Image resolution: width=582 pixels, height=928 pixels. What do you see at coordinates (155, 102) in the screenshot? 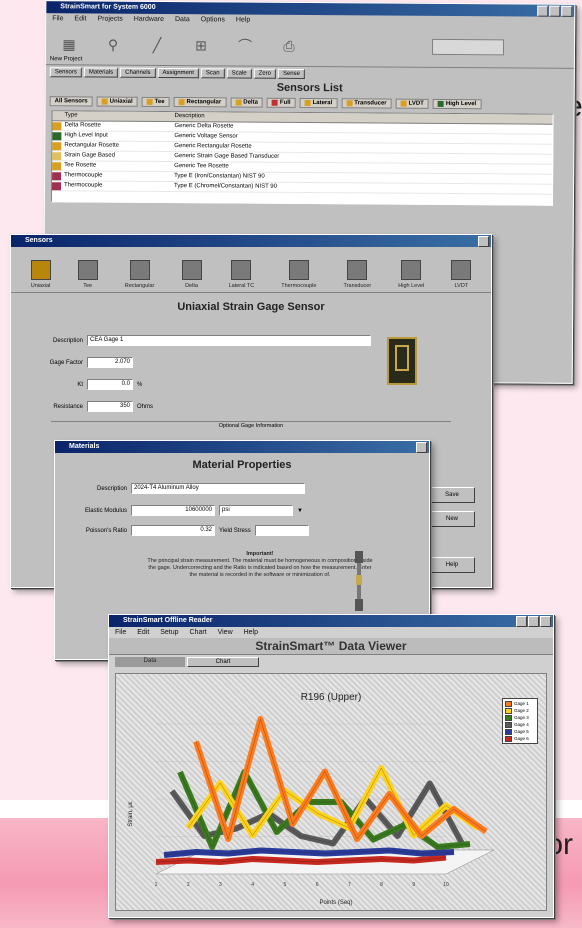
I see `filter-tee: Tee` at bounding box center [155, 102].